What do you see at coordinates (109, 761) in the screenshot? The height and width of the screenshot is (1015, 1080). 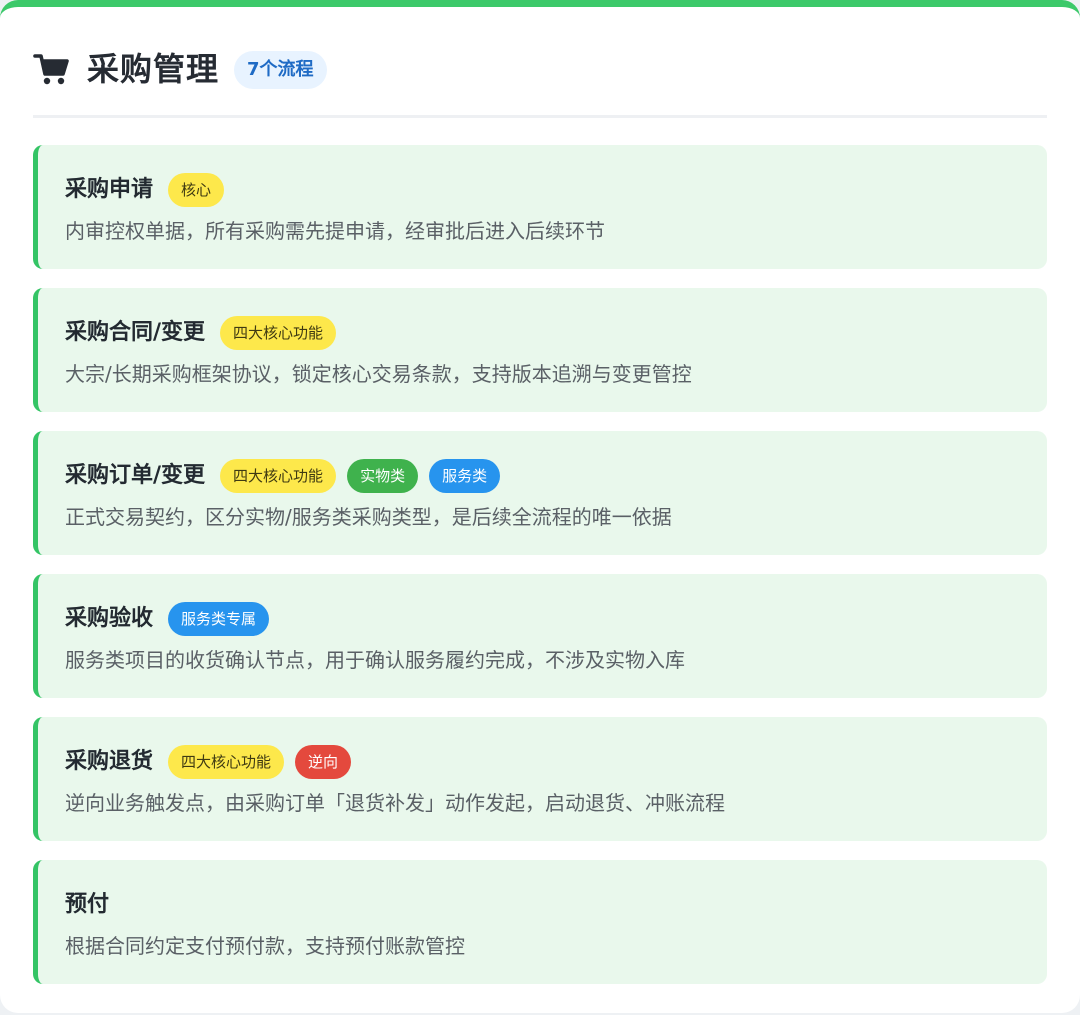 I see `process-item-title: 采购退货` at bounding box center [109, 761].